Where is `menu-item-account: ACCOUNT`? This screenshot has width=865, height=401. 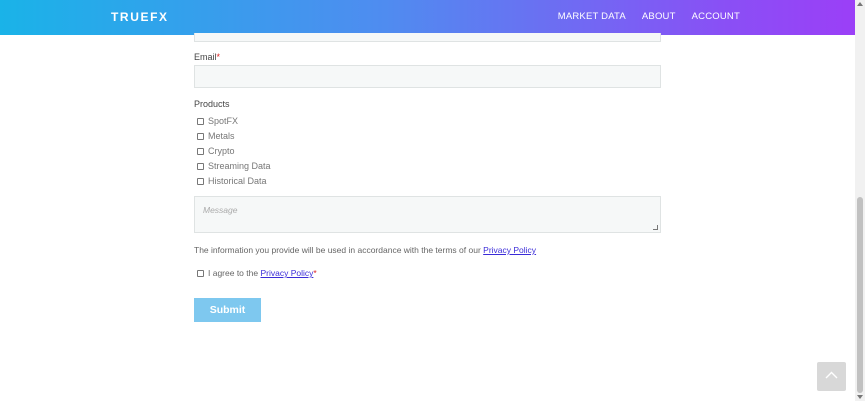 menu-item-account: ACCOUNT is located at coordinates (716, 16).